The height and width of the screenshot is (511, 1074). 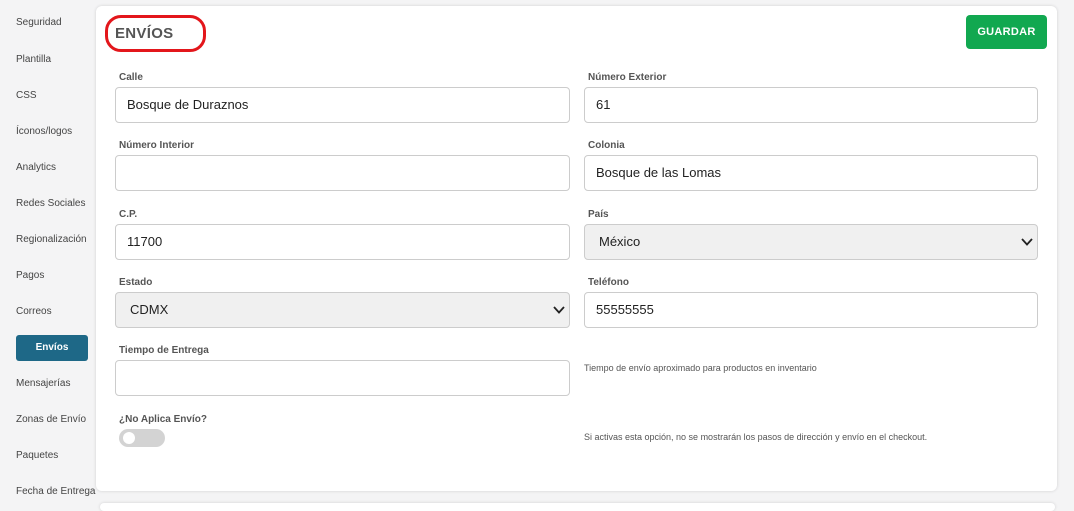 What do you see at coordinates (144, 33) in the screenshot?
I see `page-title: ENVÍOS` at bounding box center [144, 33].